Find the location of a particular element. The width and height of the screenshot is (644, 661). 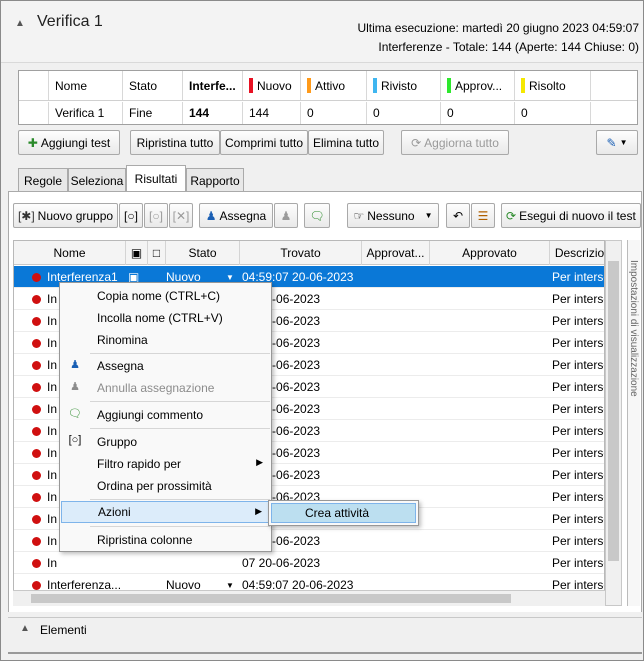

col-header-nome: Nome is located at coordinates (86, 85).